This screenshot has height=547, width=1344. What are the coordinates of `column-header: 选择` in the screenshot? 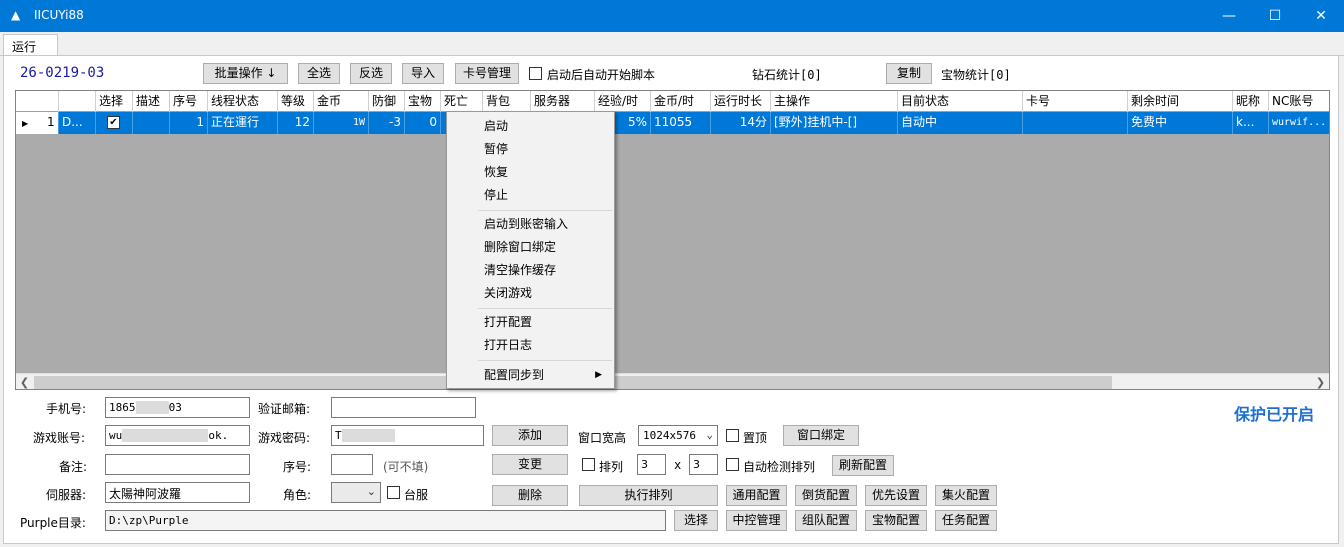 It's located at (114, 101).